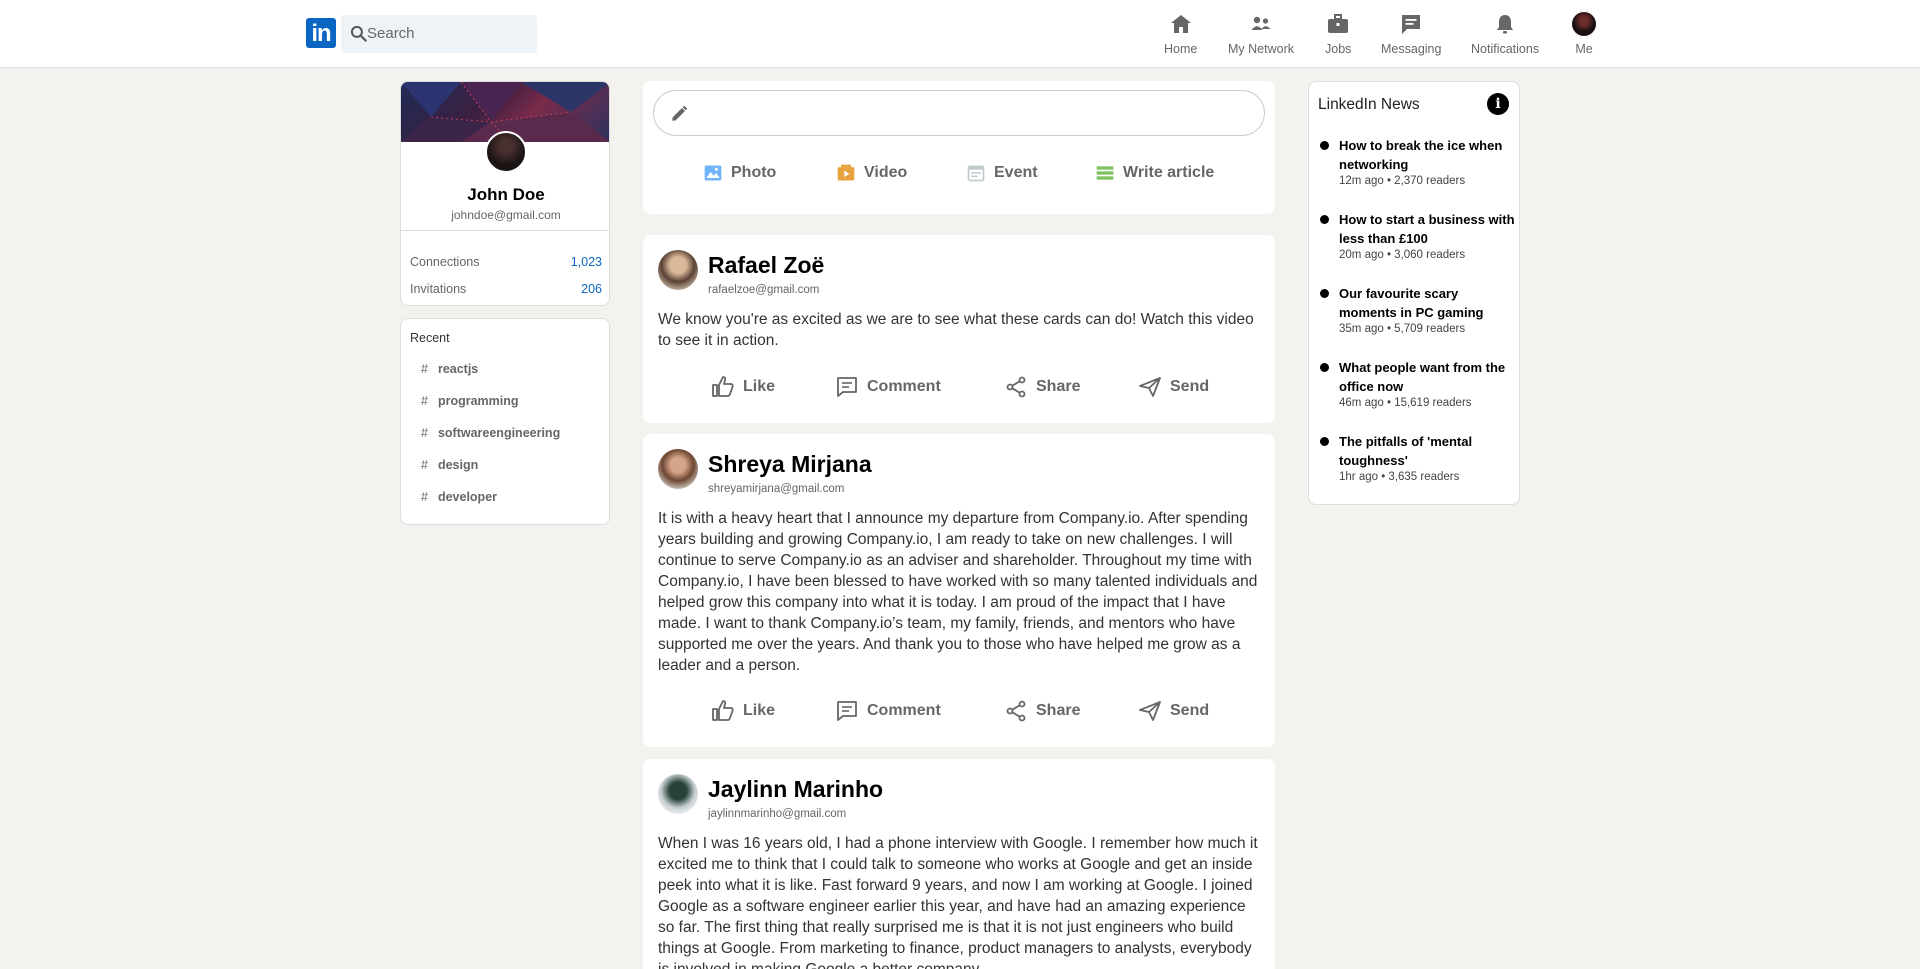 This screenshot has height=969, width=1920. Describe the element at coordinates (1169, 172) in the screenshot. I see `share-article-label: Write article` at that location.